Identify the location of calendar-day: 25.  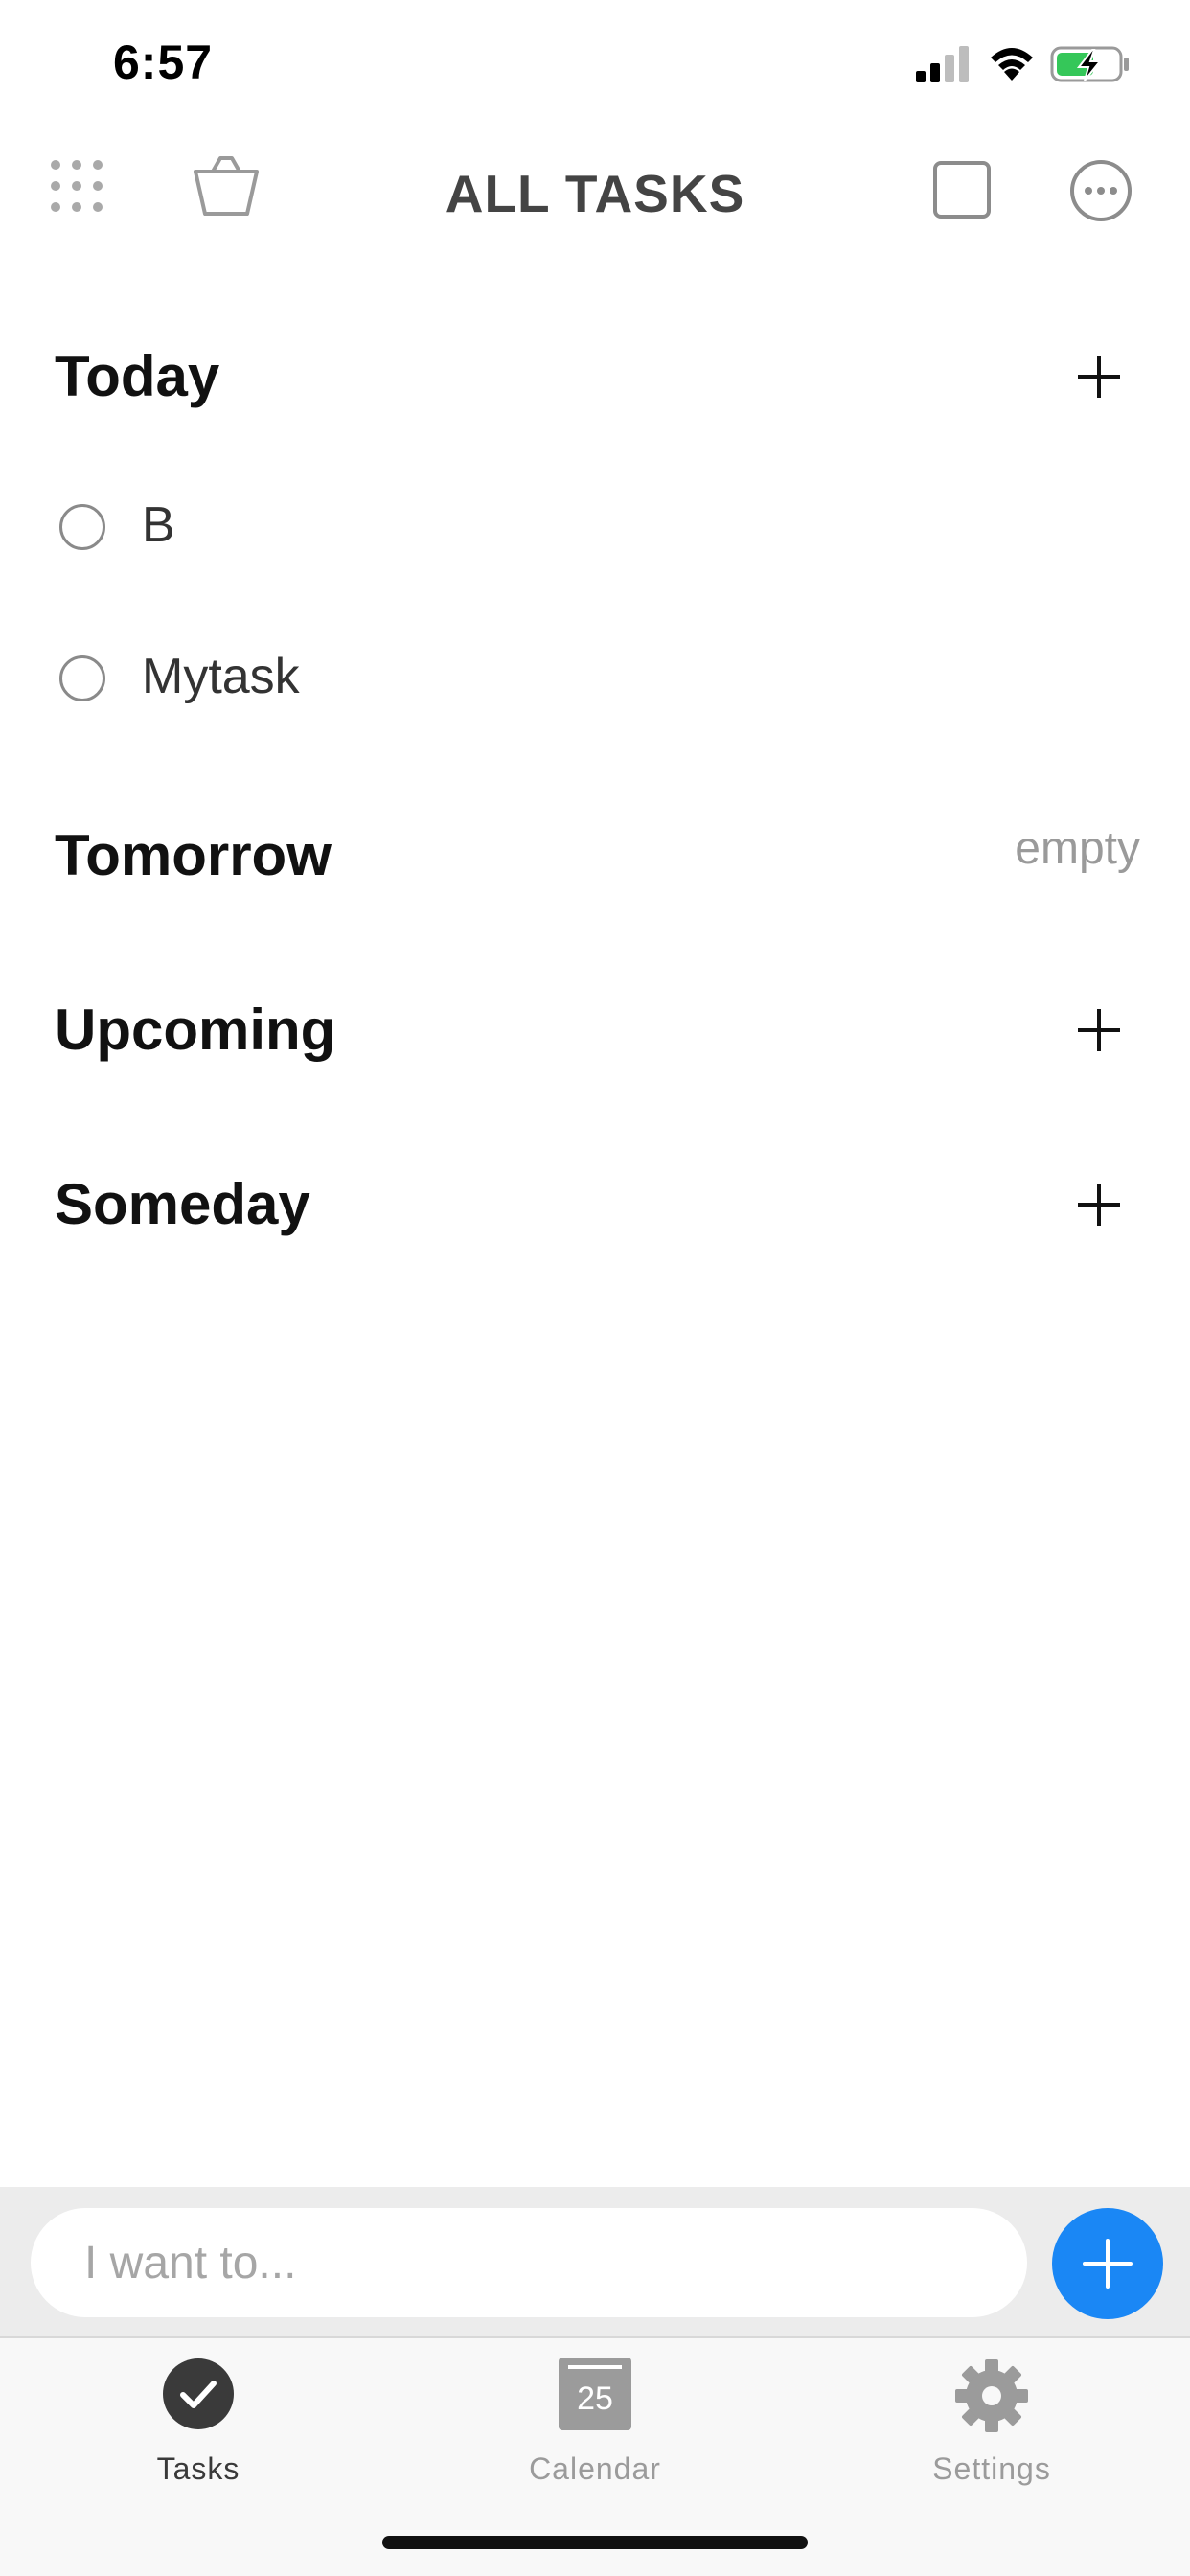
(595, 2398).